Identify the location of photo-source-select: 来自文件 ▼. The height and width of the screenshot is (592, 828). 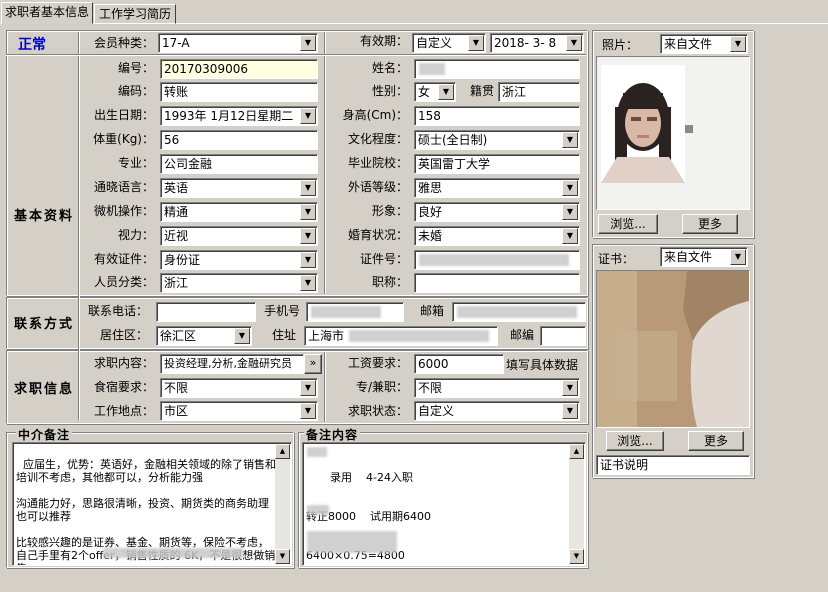
(704, 44).